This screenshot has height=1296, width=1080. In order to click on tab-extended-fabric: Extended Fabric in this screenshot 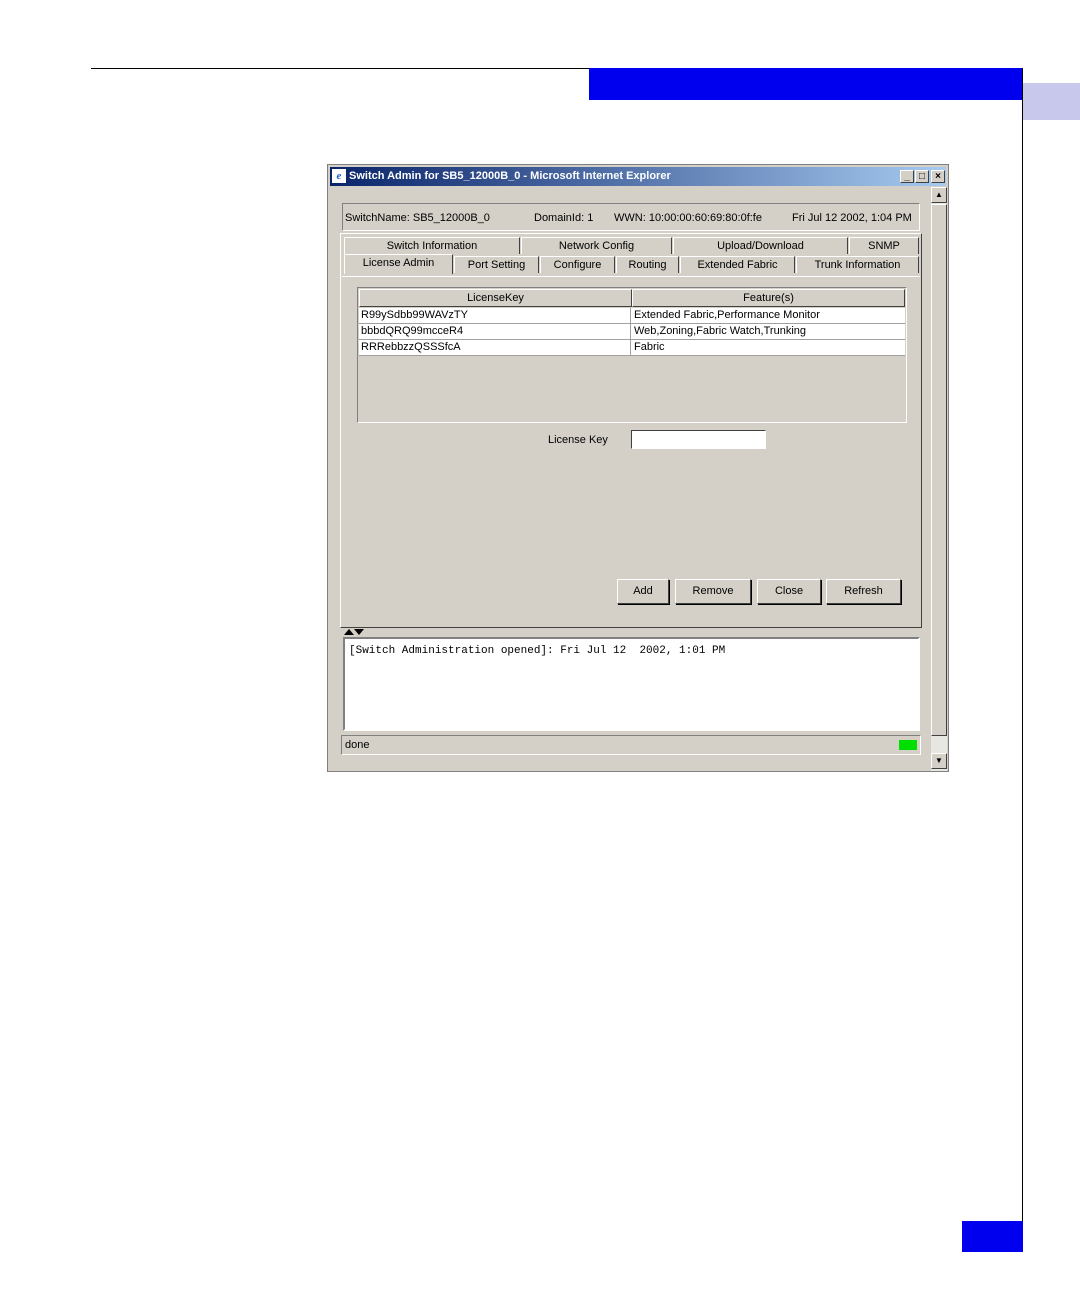, I will do `click(737, 264)`.